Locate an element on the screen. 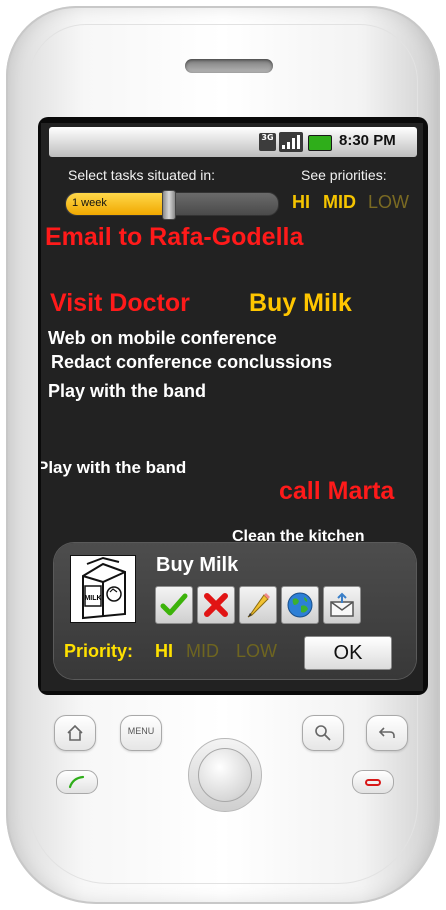 The height and width of the screenshot is (910, 446). home-icon is located at coordinates (75, 732).